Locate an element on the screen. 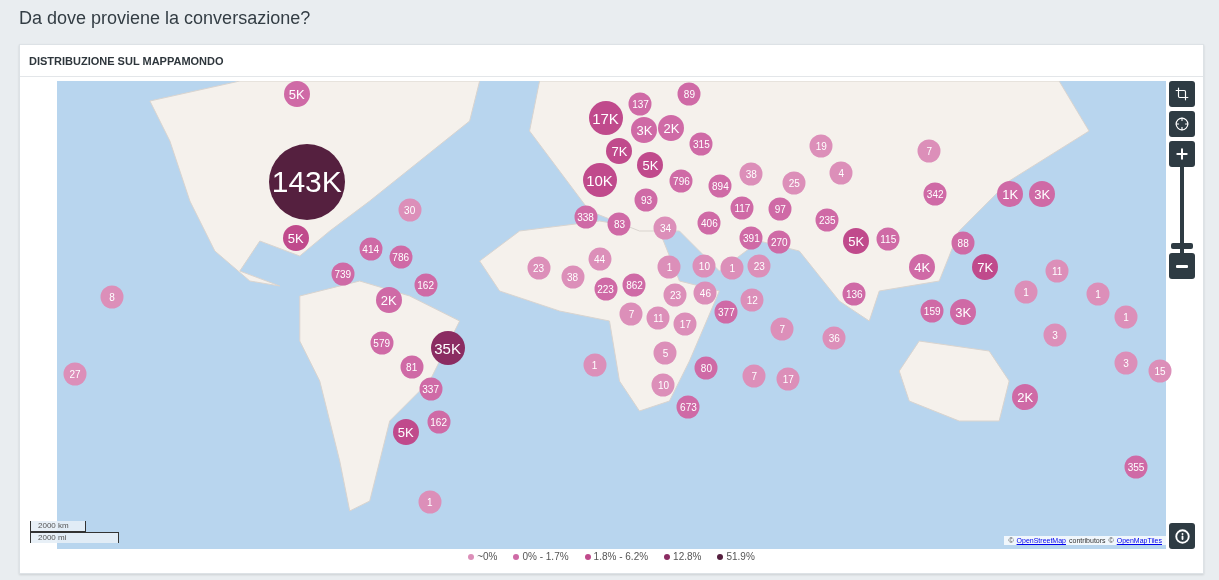 This screenshot has height=580, width=1219. legend-label: 51.9% is located at coordinates (740, 556).